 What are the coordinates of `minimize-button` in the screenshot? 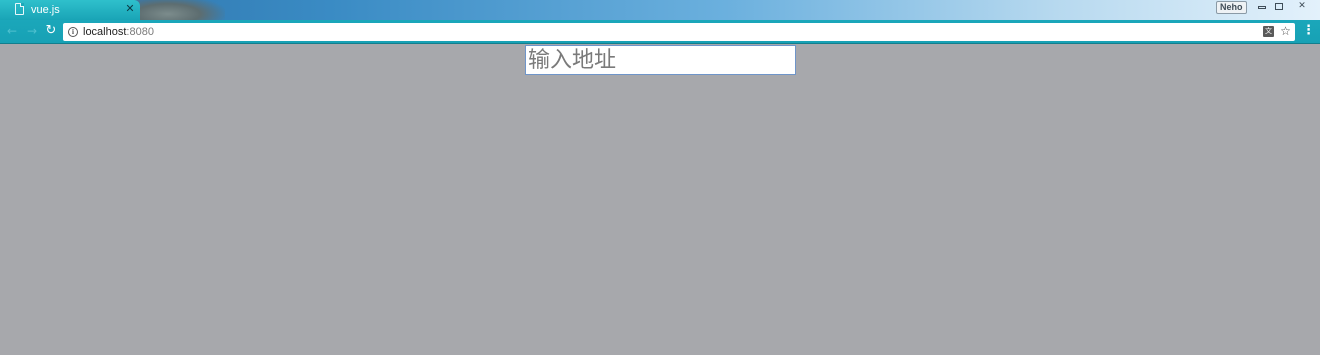 It's located at (1262, 6).